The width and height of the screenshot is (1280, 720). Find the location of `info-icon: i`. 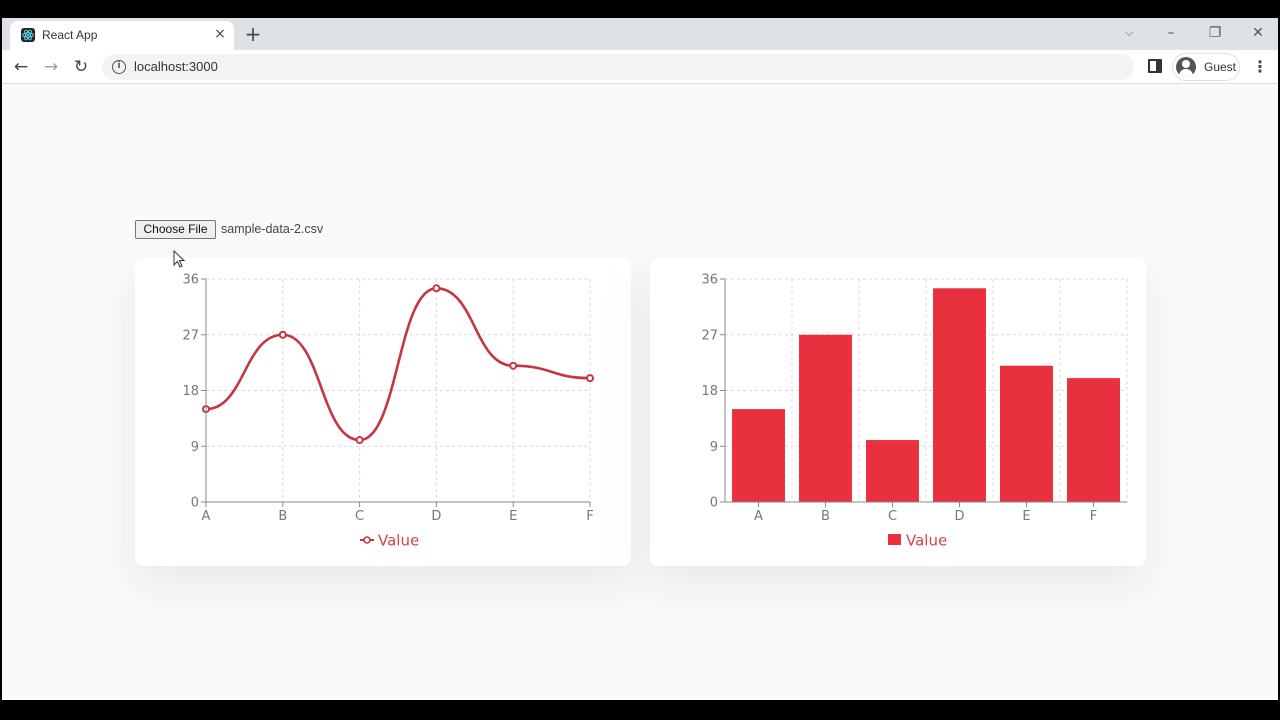

info-icon: i is located at coordinates (119, 67).